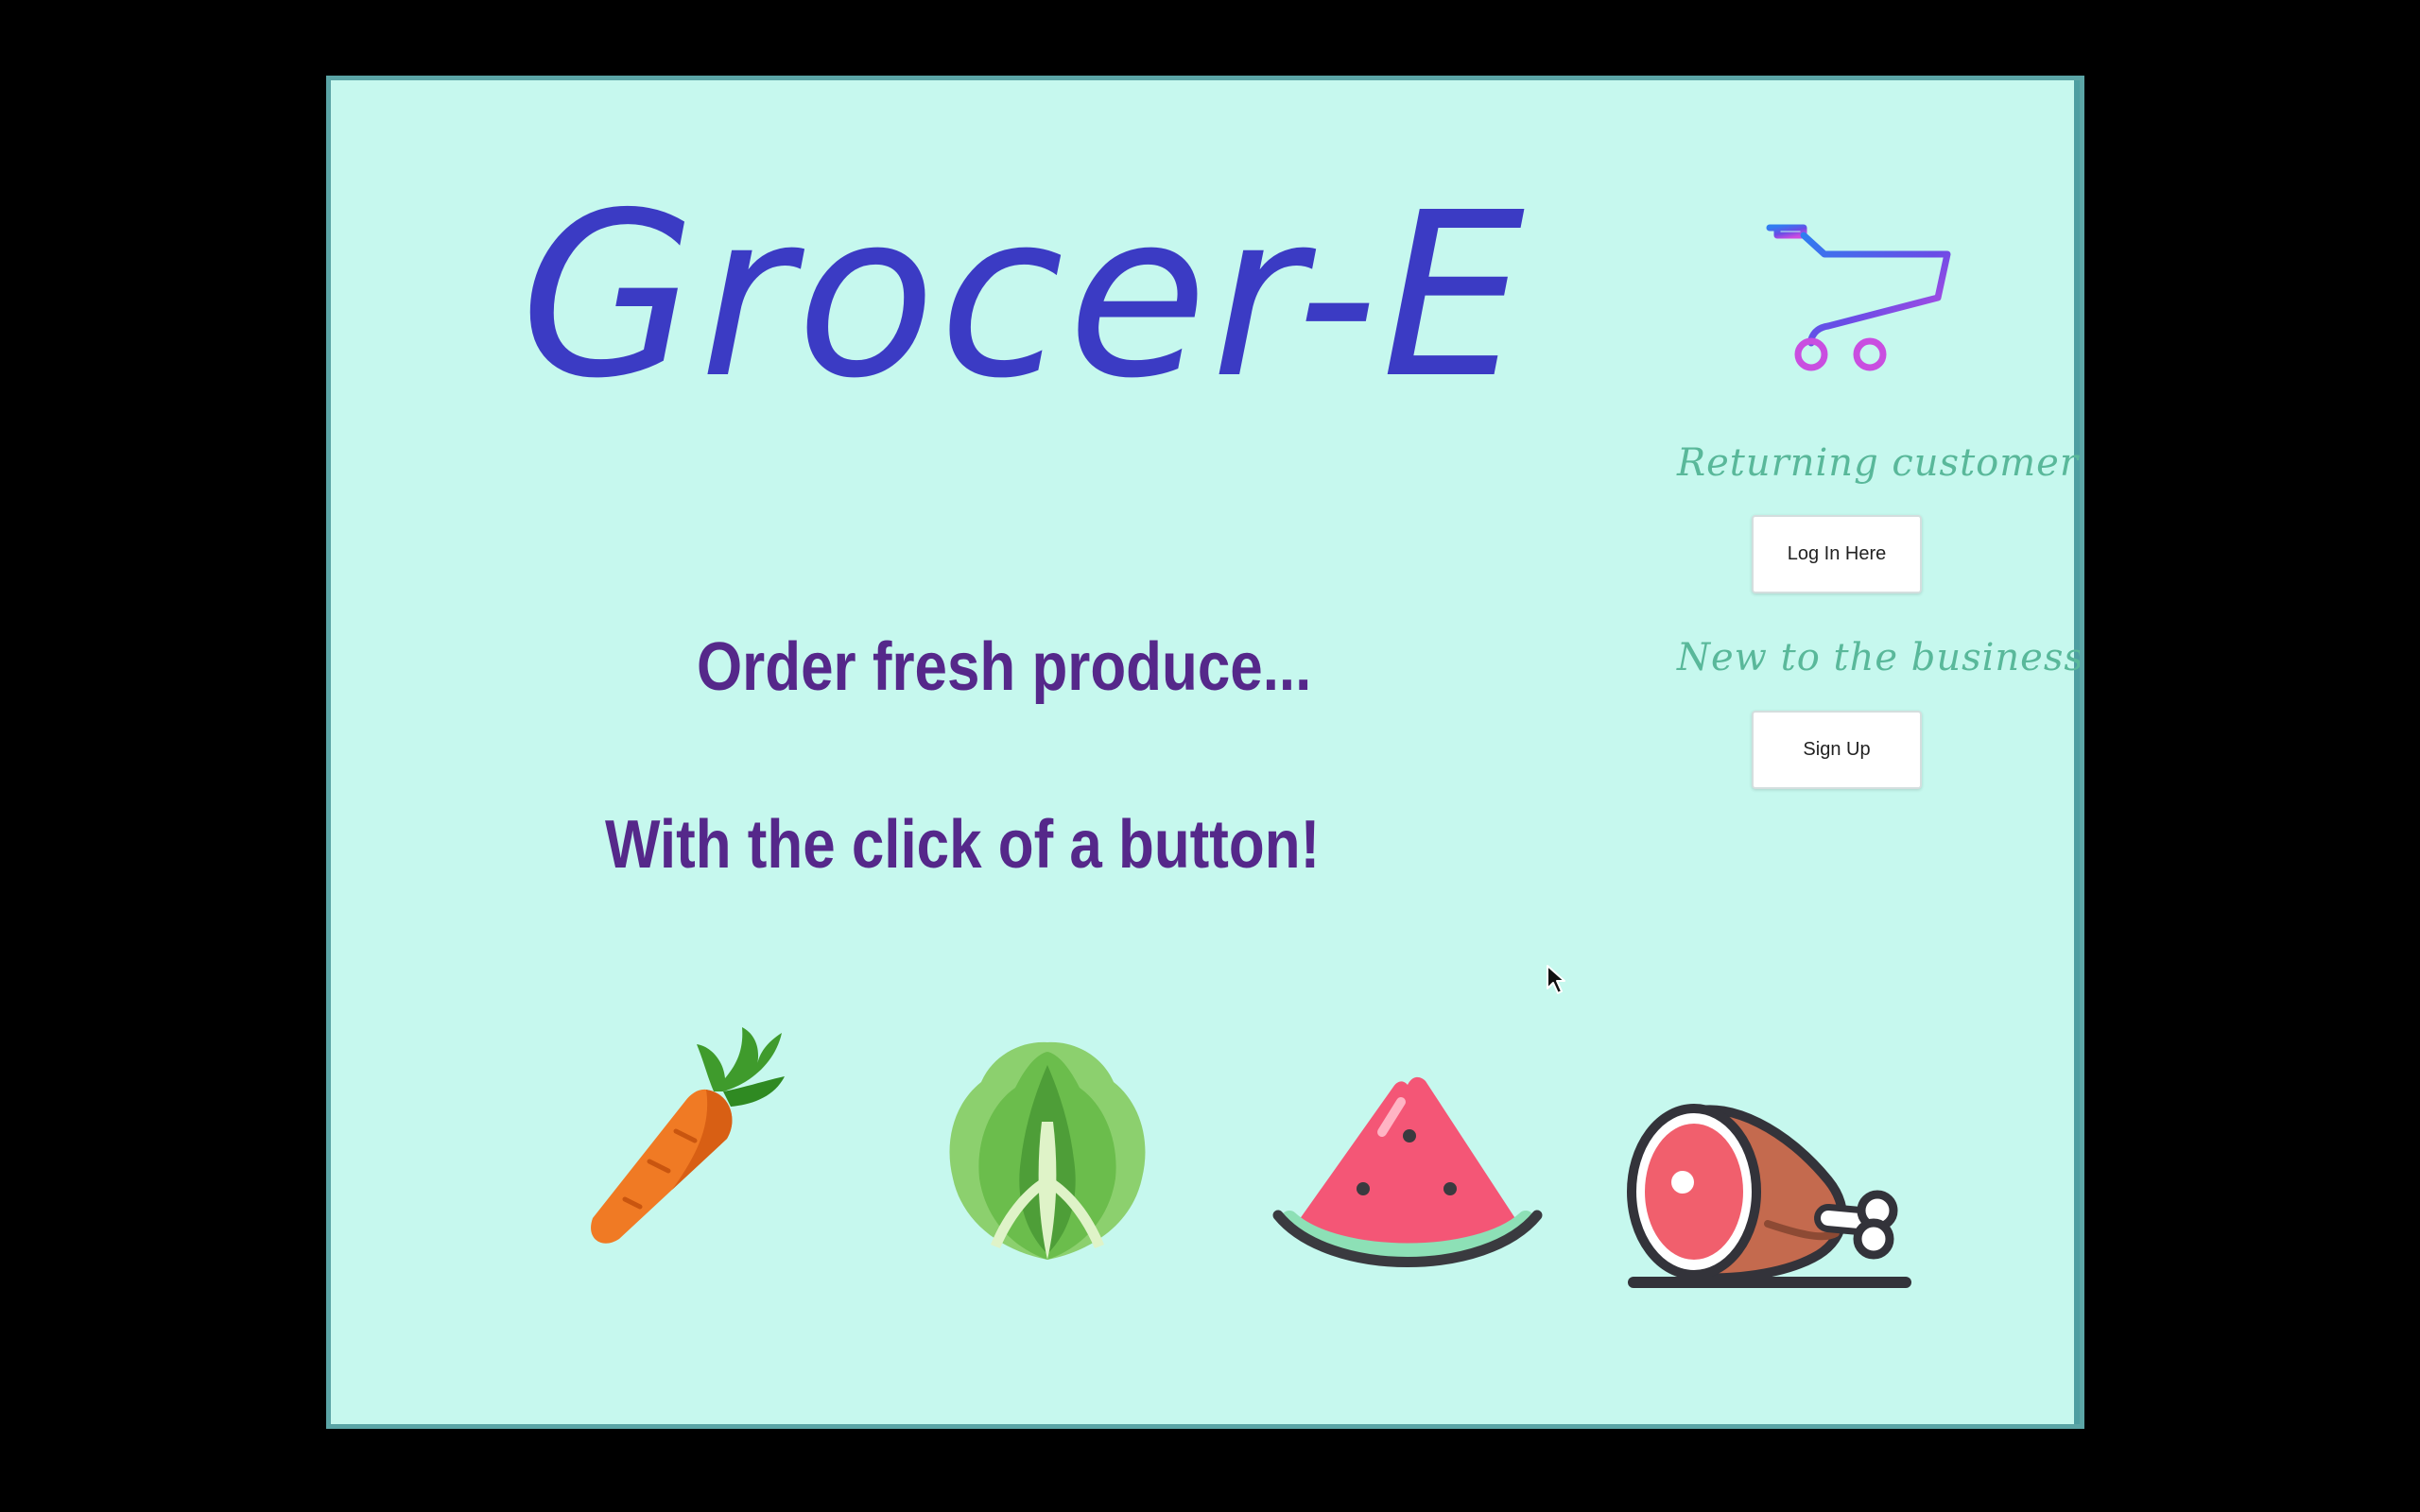 Image resolution: width=2420 pixels, height=1512 pixels. What do you see at coordinates (1769, 1196) in the screenshot?
I see `ham-icon` at bounding box center [1769, 1196].